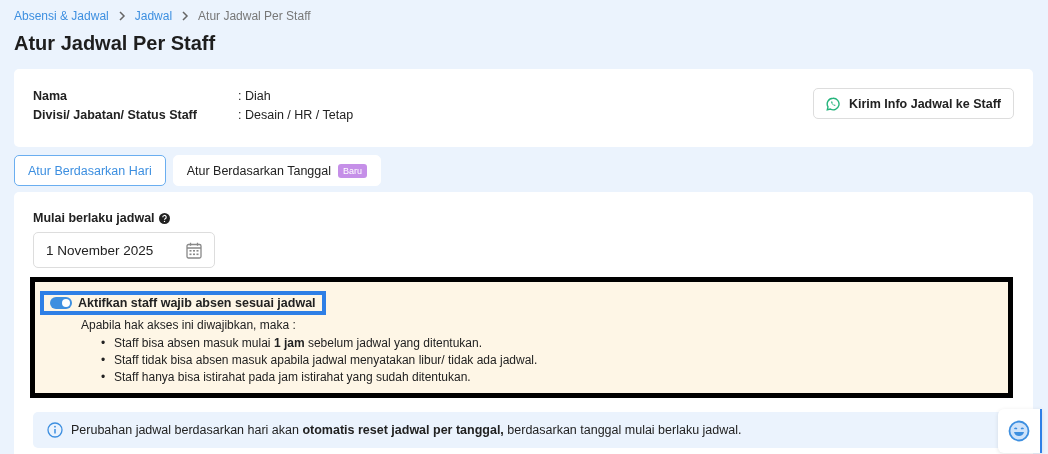 This screenshot has width=1048, height=454. Describe the element at coordinates (326, 360) in the screenshot. I see `rule-text: Staff tidak bisa absen masuk apabila jadwal menyatakan libur/ tidak ada jadwal.` at that location.